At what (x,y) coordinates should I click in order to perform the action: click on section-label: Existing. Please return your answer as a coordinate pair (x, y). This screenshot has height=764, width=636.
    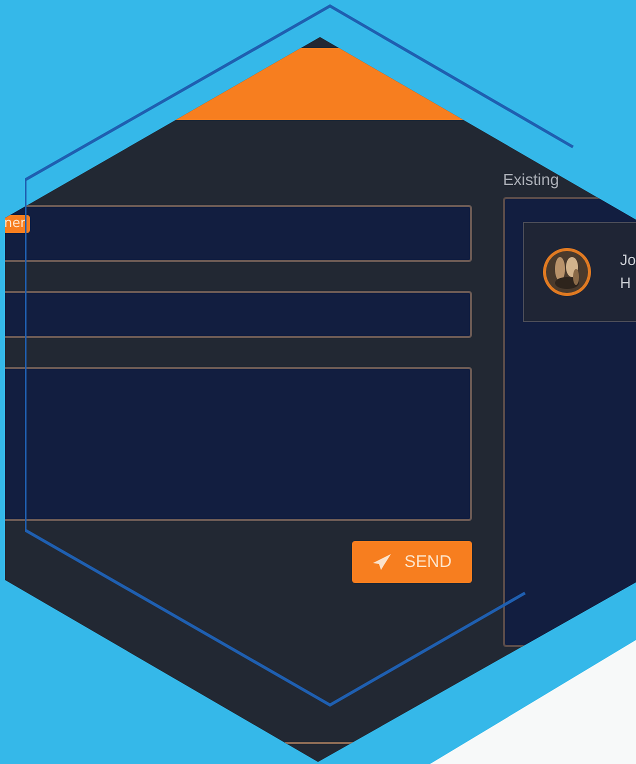
    Looking at the image, I should click on (531, 181).